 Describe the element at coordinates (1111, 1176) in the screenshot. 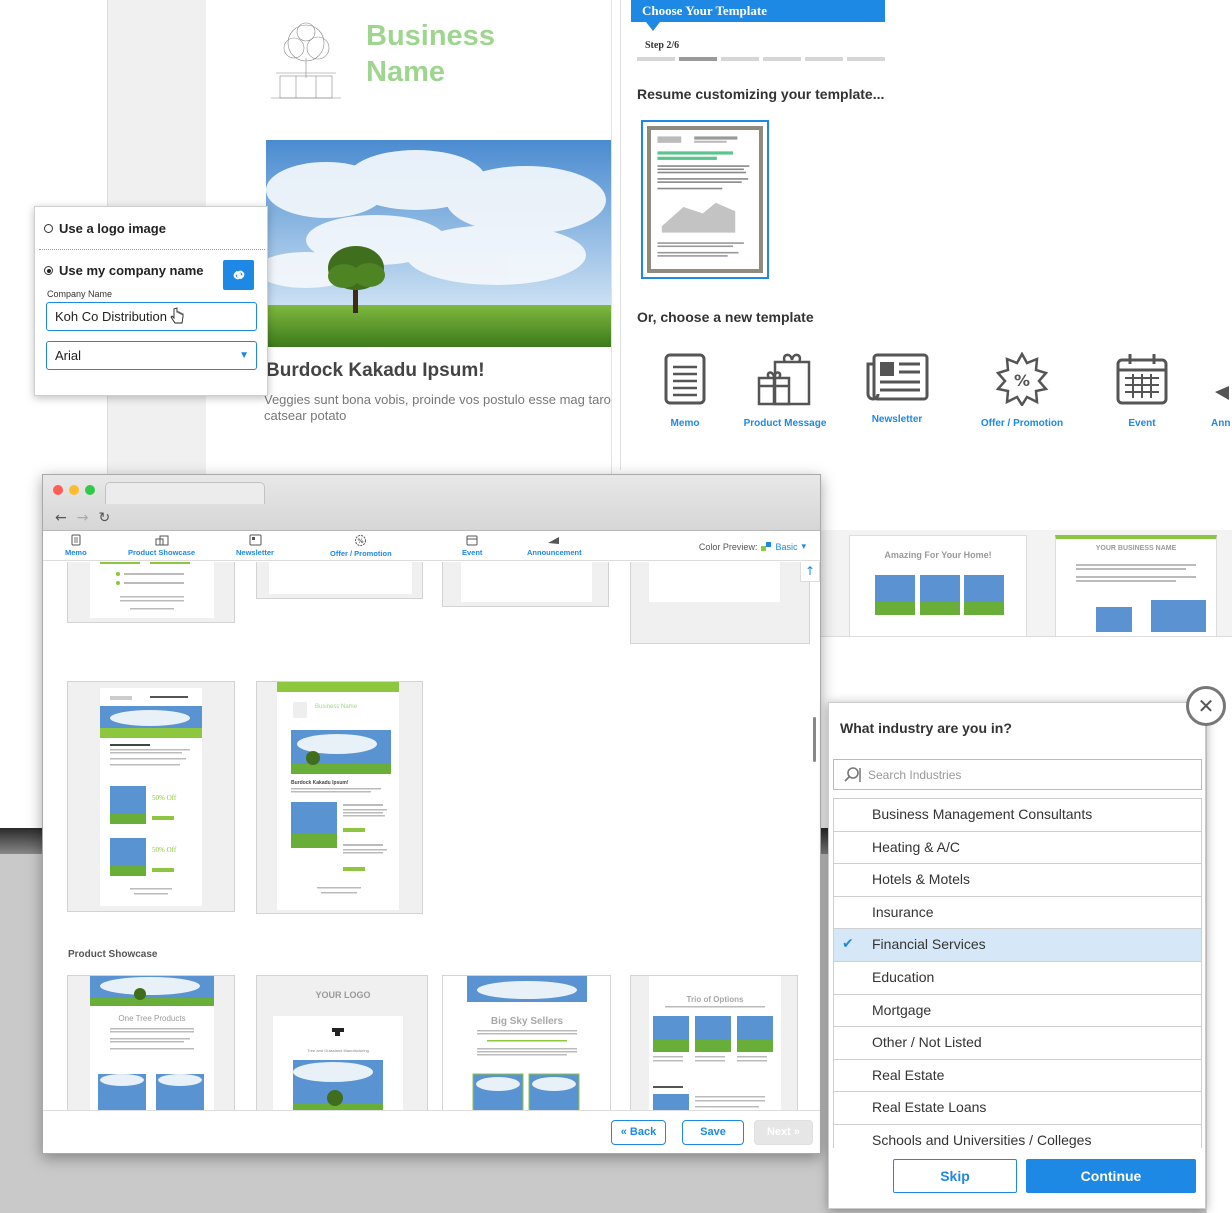

I see `continue-button: Continue` at that location.